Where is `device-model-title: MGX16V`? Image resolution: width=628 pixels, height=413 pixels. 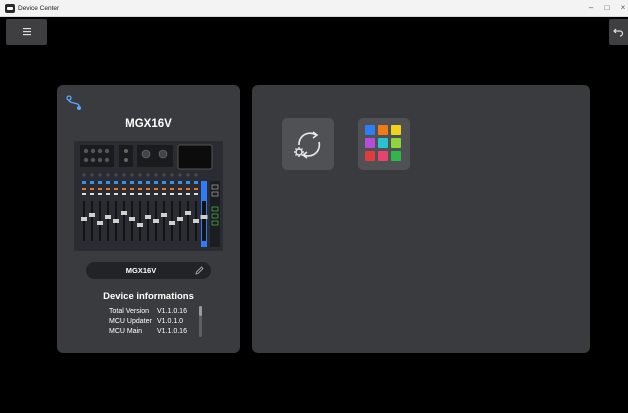 device-model-title: MGX16V is located at coordinates (148, 124).